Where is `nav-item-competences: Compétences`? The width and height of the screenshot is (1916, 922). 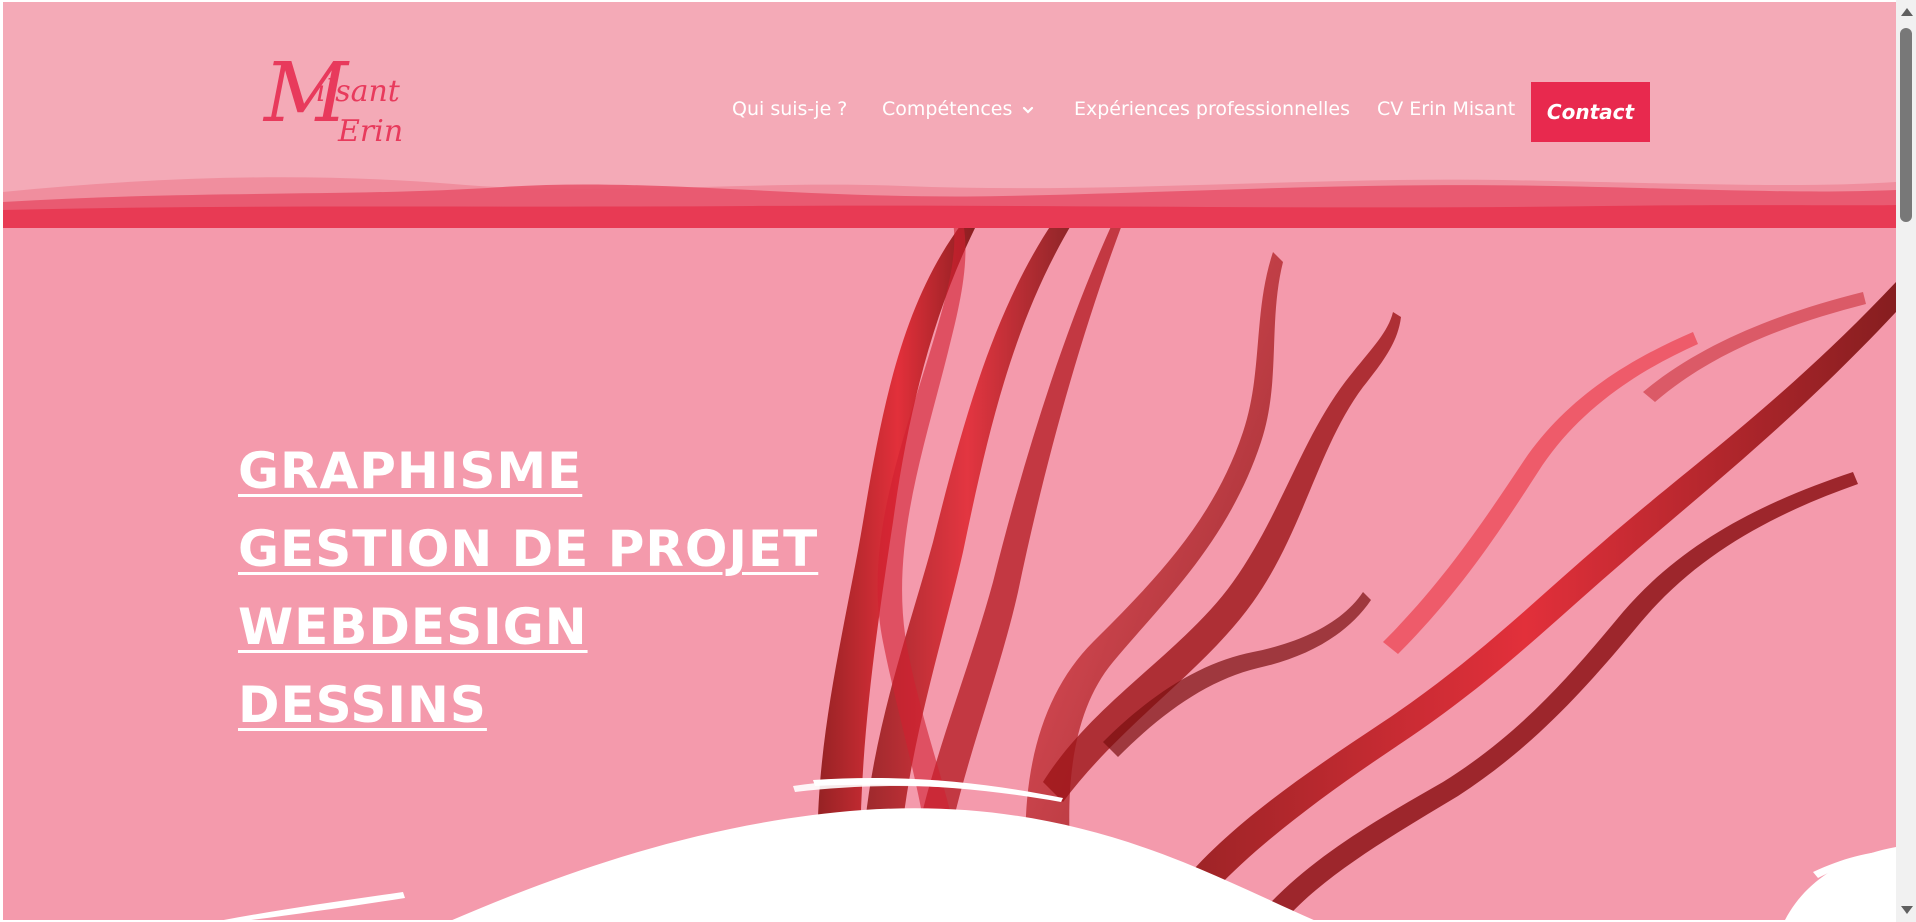 nav-item-competences: Compétences is located at coordinates (958, 109).